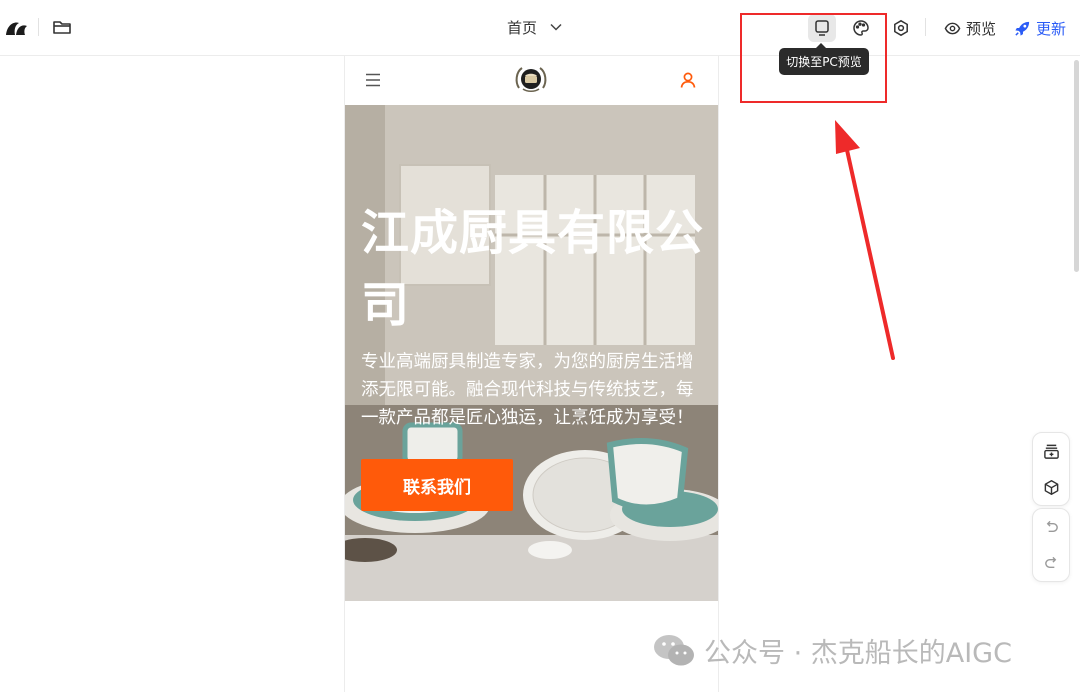  Describe the element at coordinates (437, 485) in the screenshot. I see `contact-us-button: 联系我们` at that location.